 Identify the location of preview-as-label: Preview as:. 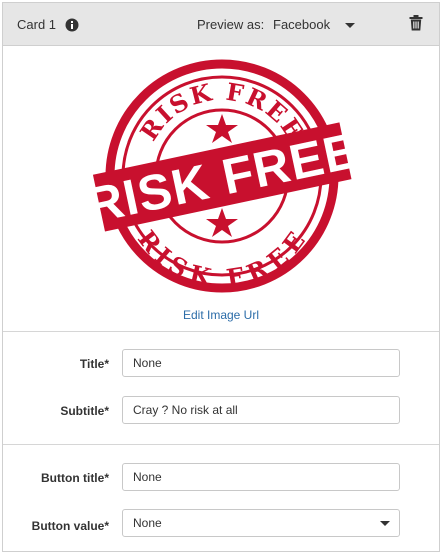
(231, 24).